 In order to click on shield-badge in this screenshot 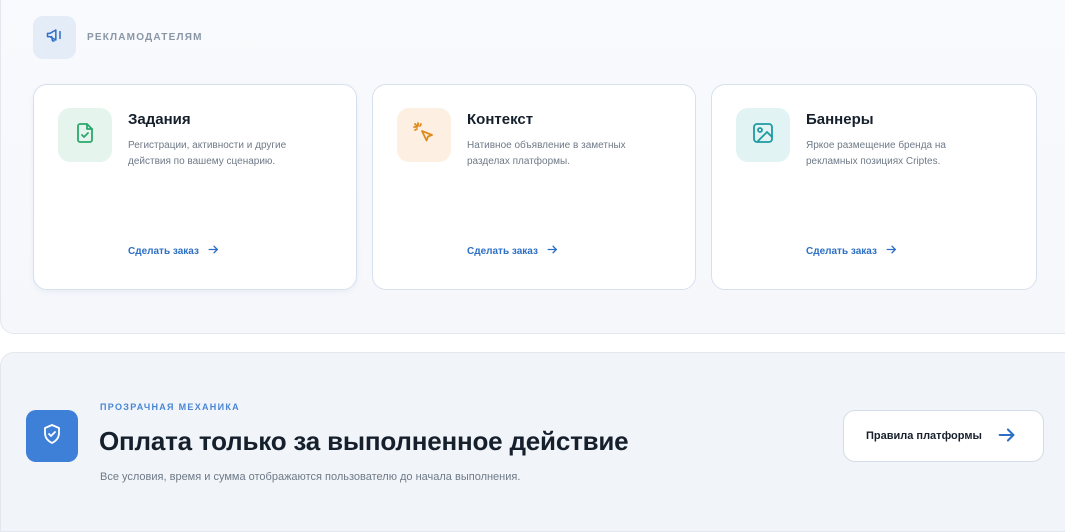, I will do `click(52, 436)`.